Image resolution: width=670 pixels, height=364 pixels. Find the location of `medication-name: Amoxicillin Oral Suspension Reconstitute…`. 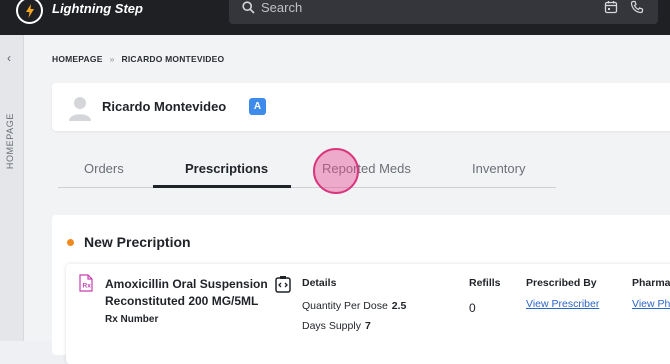

medication-name: Amoxicillin Oral Suspension Reconstitute… is located at coordinates (186, 292).